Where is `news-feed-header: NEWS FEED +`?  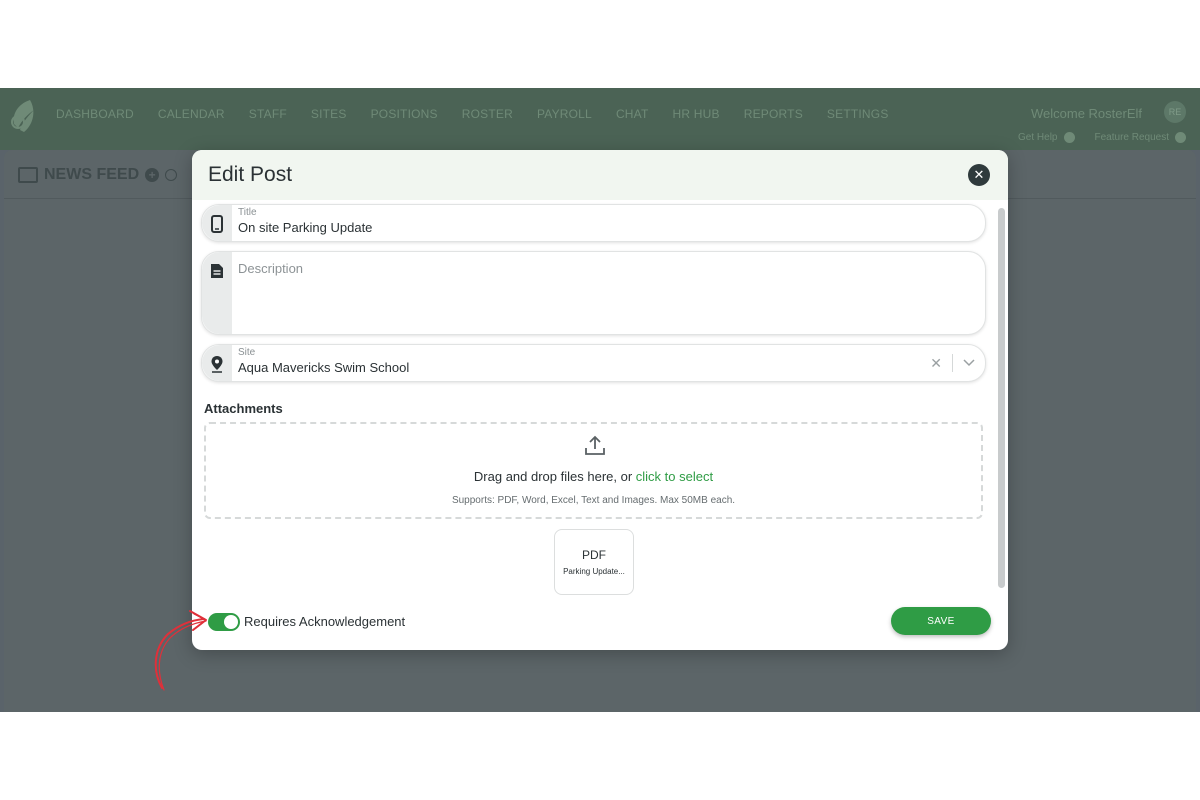 news-feed-header: NEWS FEED + is located at coordinates (98, 175).